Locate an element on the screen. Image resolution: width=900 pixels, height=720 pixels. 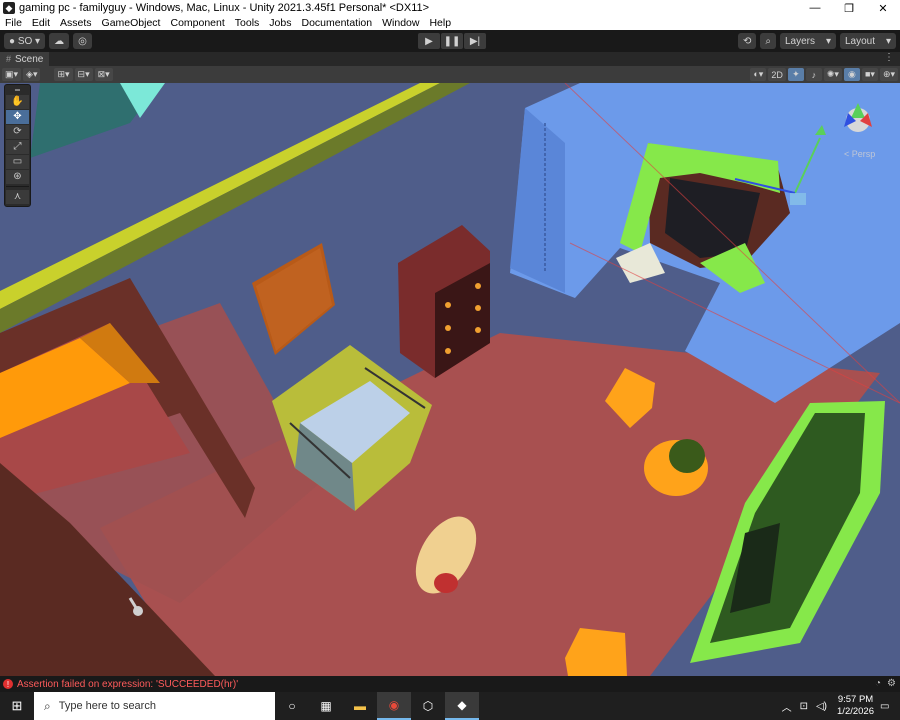
main-toolbar: ● SO ▾ ☁ ◎ ▶ ❚❚ ▶| ⟲ ⌕ Layers ▾ Layout ▾ is located at coordinates (450, 41).